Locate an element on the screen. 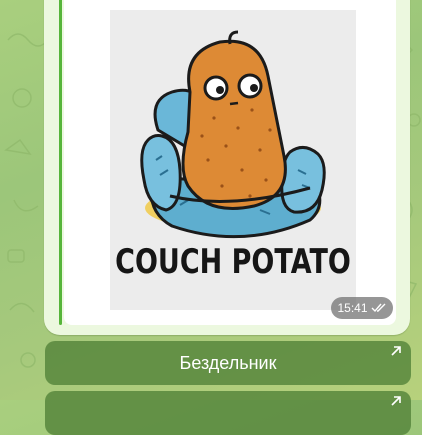  message-meta: 15:41 is located at coordinates (362, 308).